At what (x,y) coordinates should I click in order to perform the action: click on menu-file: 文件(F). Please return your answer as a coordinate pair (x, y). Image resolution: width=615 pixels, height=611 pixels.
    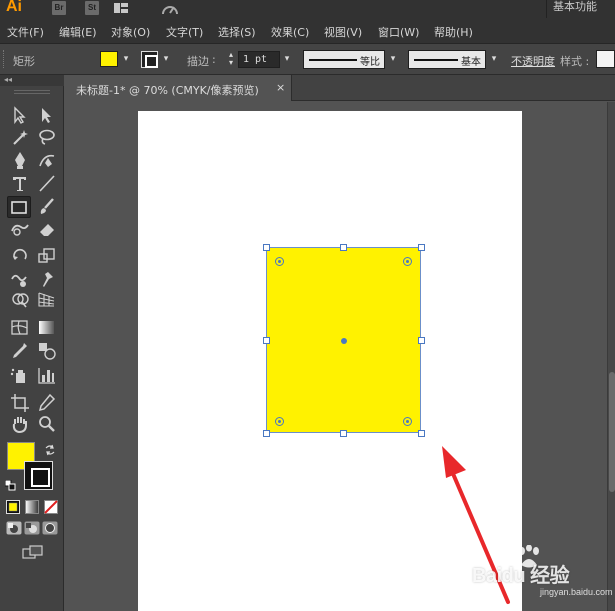
    Looking at the image, I should click on (25, 32).